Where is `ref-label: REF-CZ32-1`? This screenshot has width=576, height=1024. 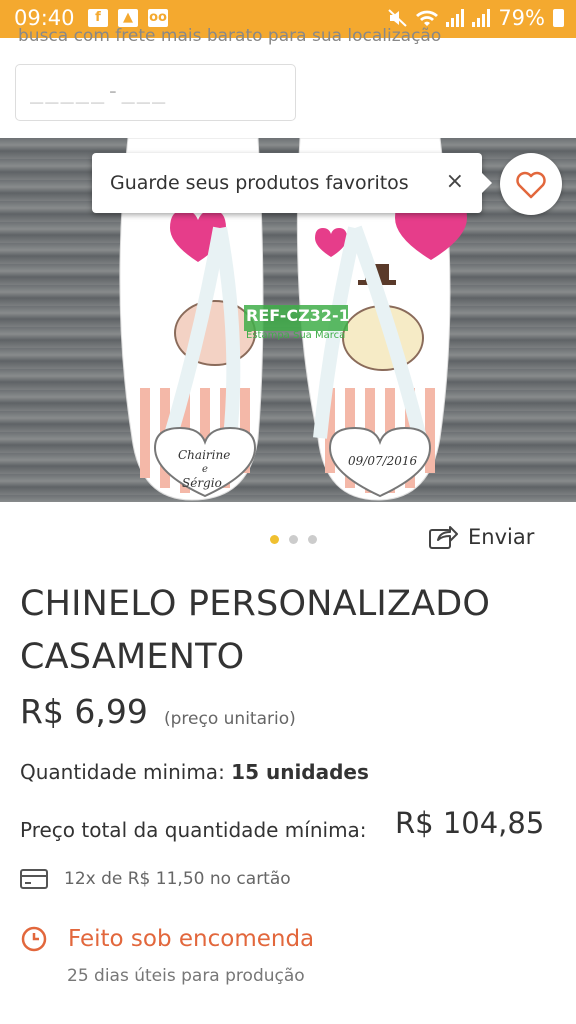 ref-label: REF-CZ32-1 is located at coordinates (298, 315).